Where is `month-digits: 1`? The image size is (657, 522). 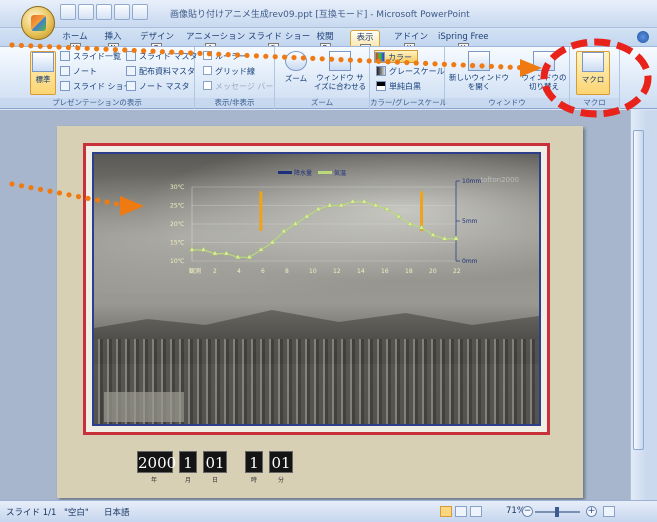 month-digits: 1 is located at coordinates (188, 462).